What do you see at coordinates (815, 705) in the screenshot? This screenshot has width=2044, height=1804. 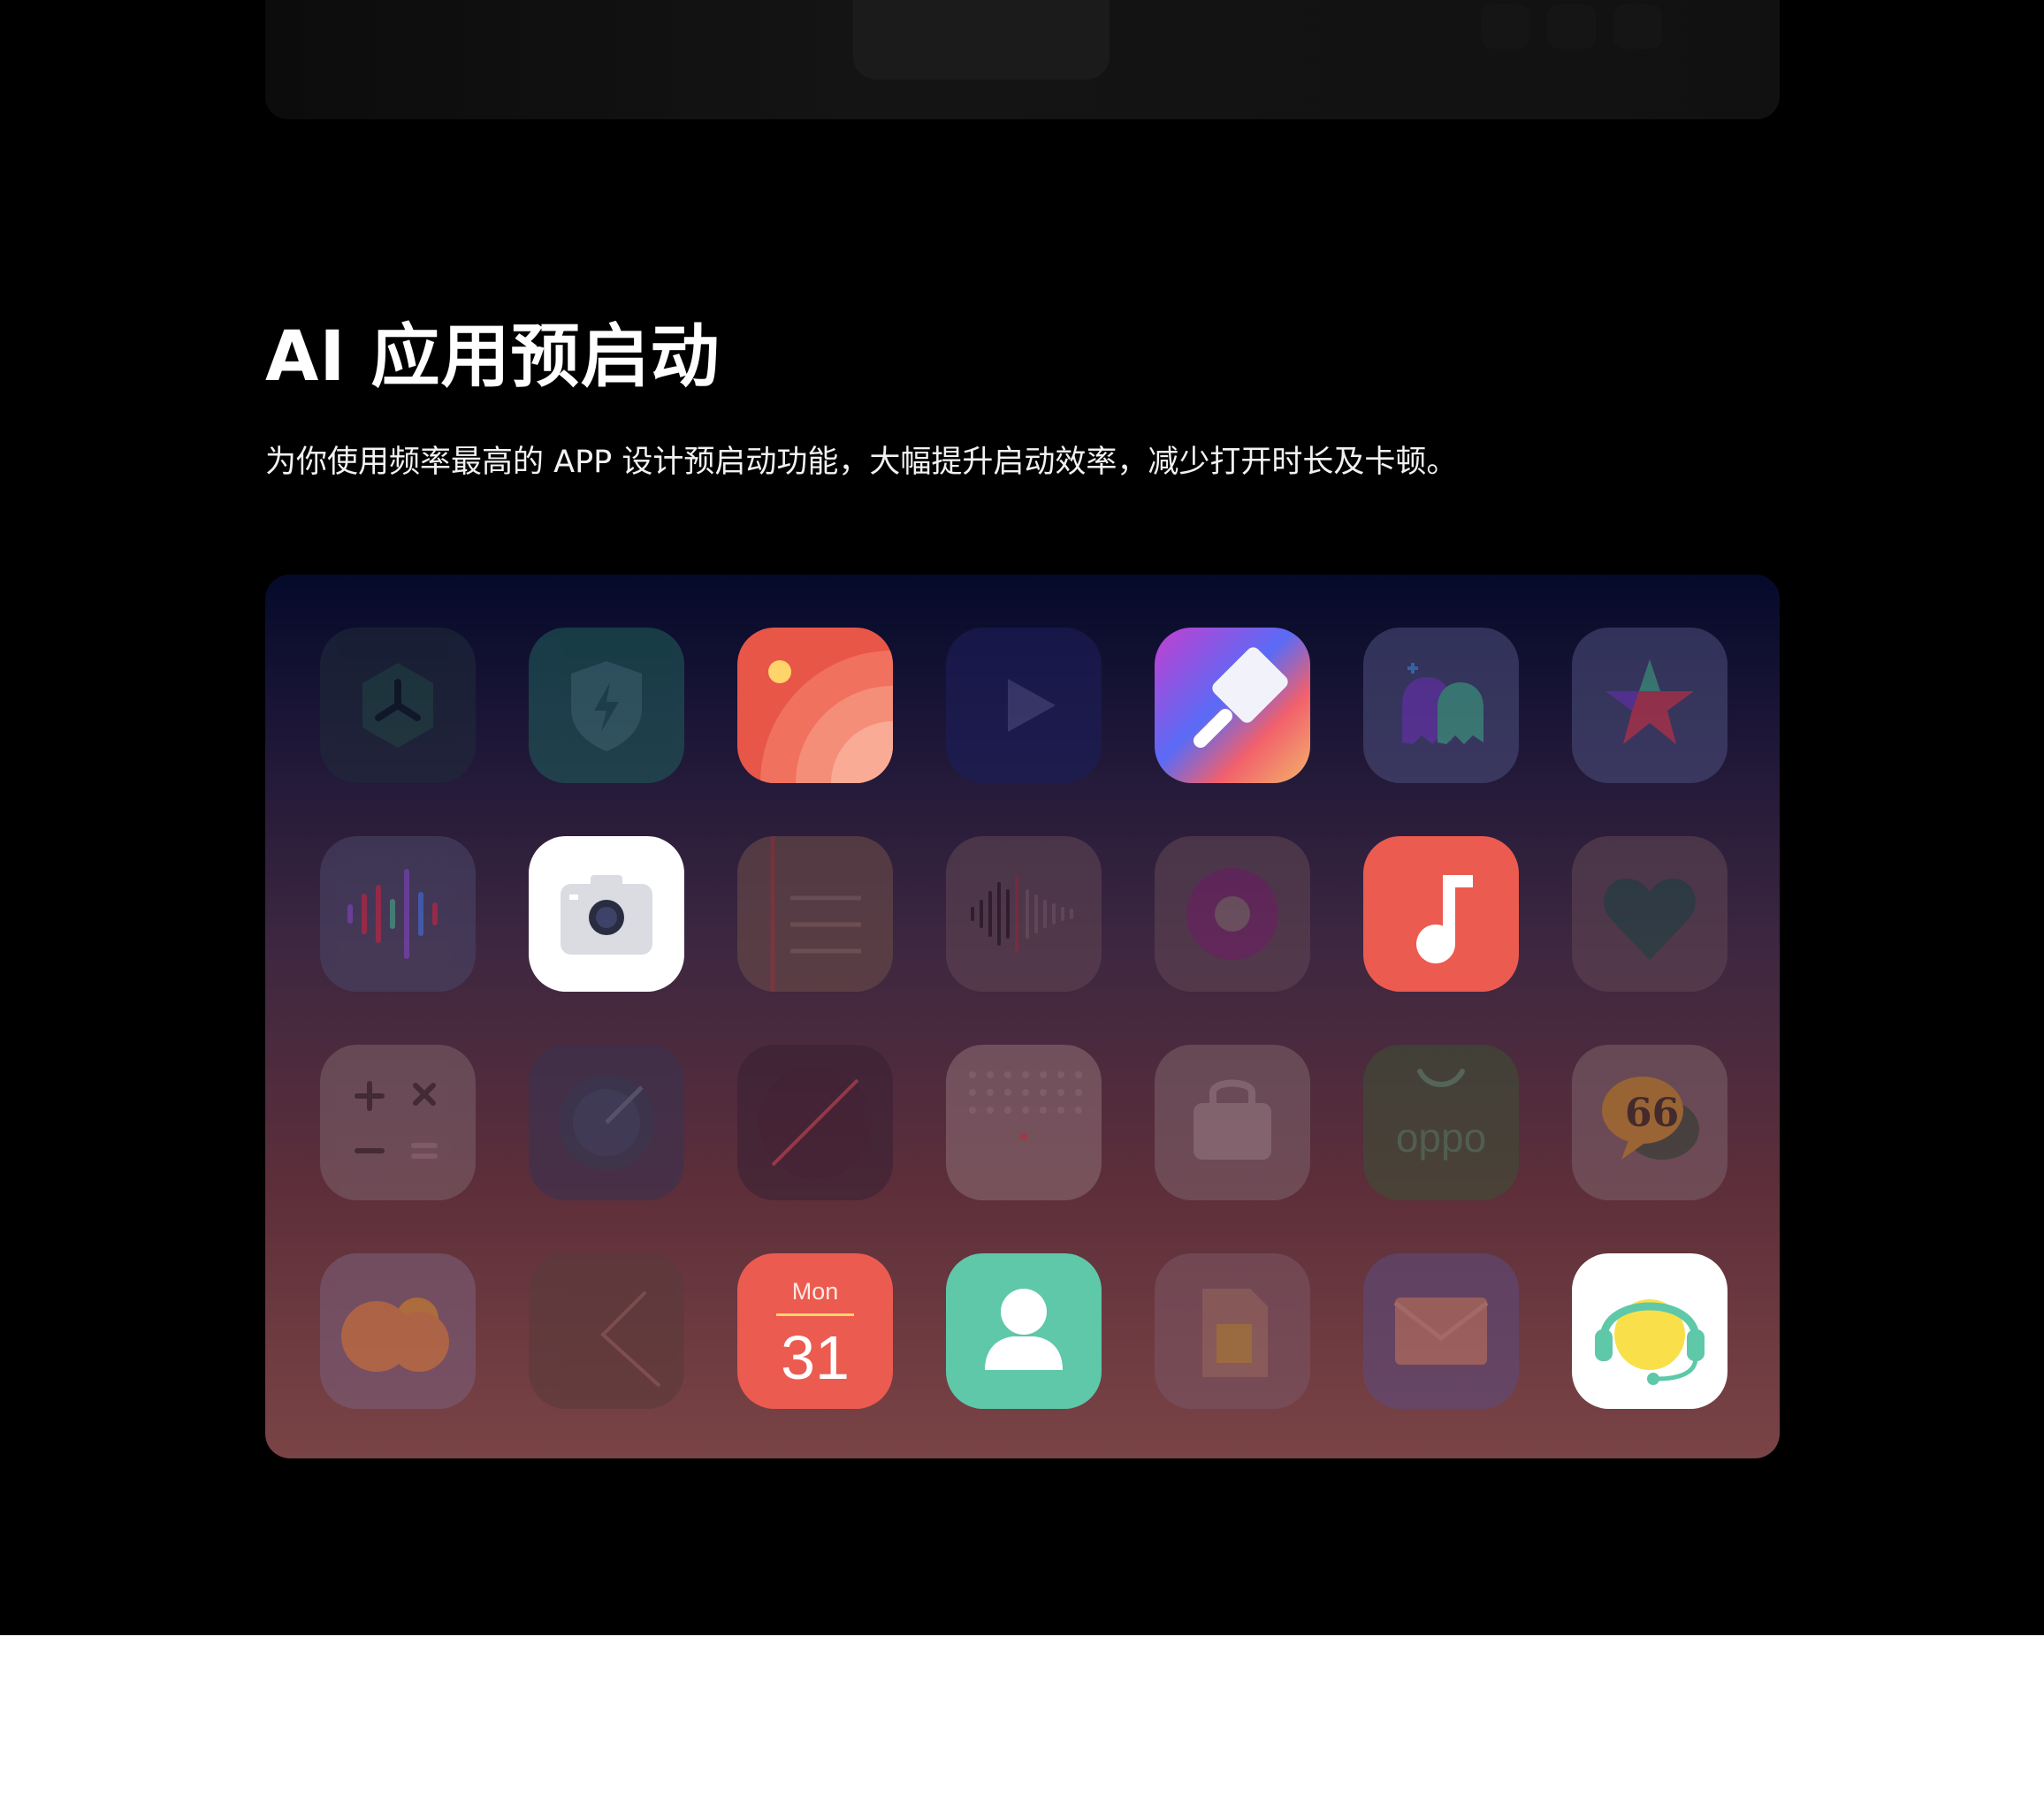 I see `gallery-icon` at bounding box center [815, 705].